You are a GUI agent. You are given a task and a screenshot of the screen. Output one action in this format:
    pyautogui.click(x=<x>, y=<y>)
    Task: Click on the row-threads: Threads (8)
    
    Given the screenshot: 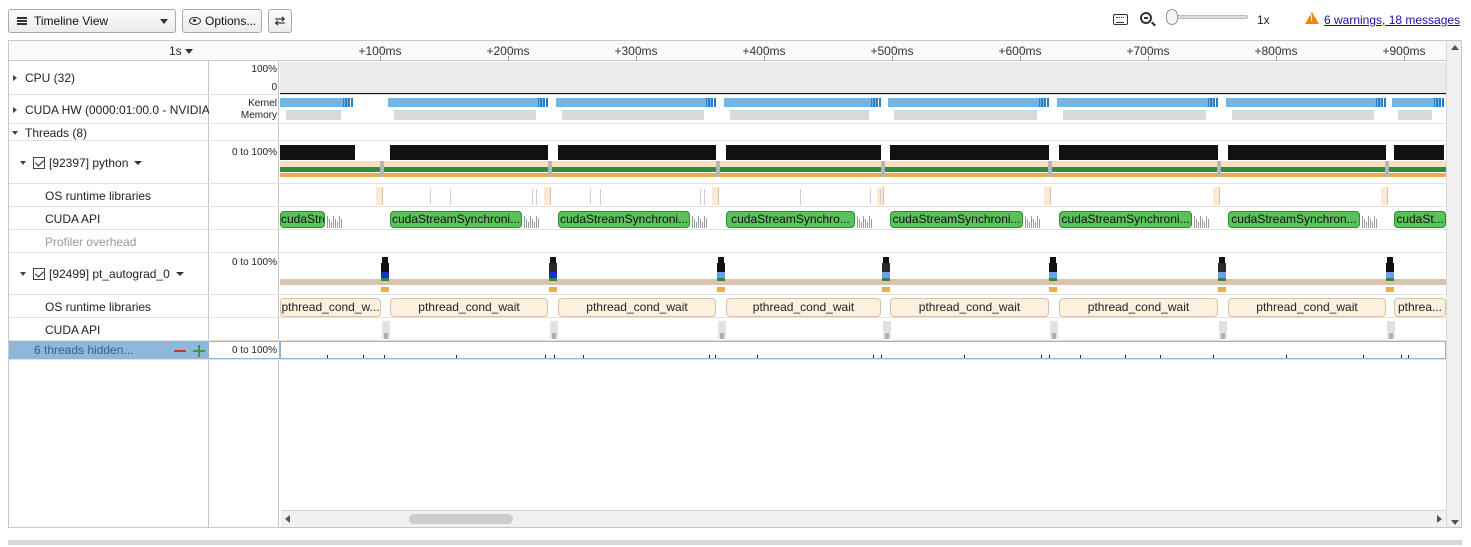 What is the action you would take?
    pyautogui.click(x=727, y=133)
    